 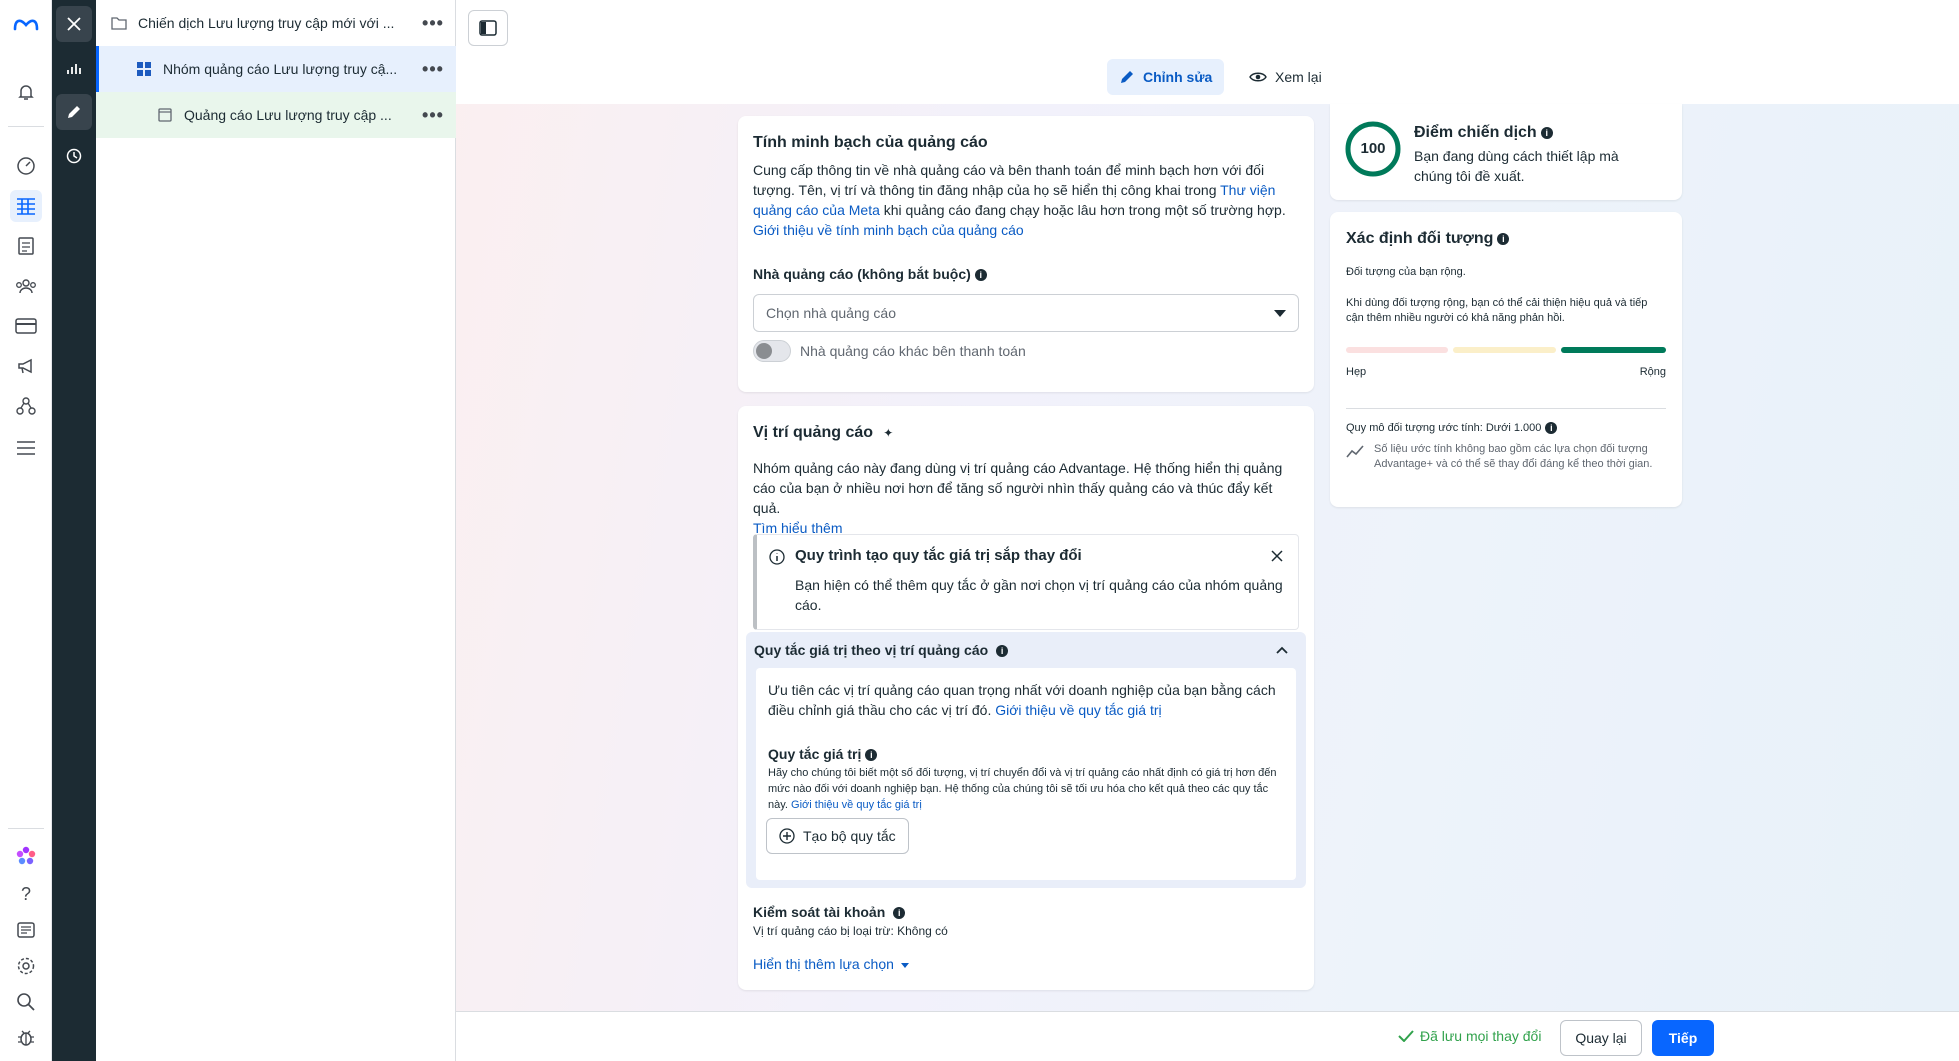 I want to click on score-title-text: Điểm chiến dịch, so click(x=1475, y=132).